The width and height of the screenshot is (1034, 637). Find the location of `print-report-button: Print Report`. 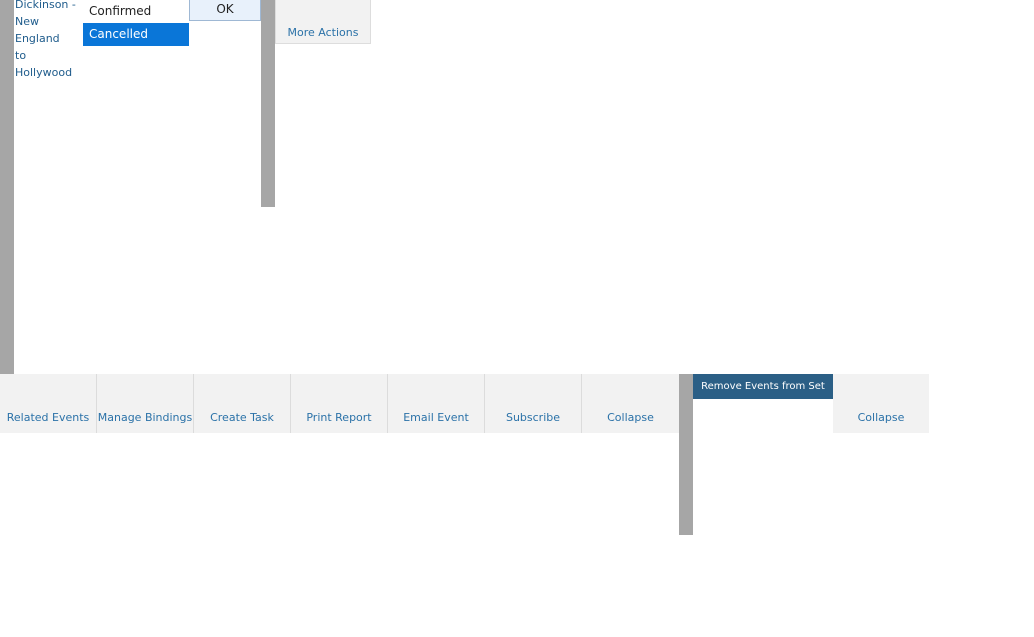

print-report-button: Print Report is located at coordinates (339, 403).